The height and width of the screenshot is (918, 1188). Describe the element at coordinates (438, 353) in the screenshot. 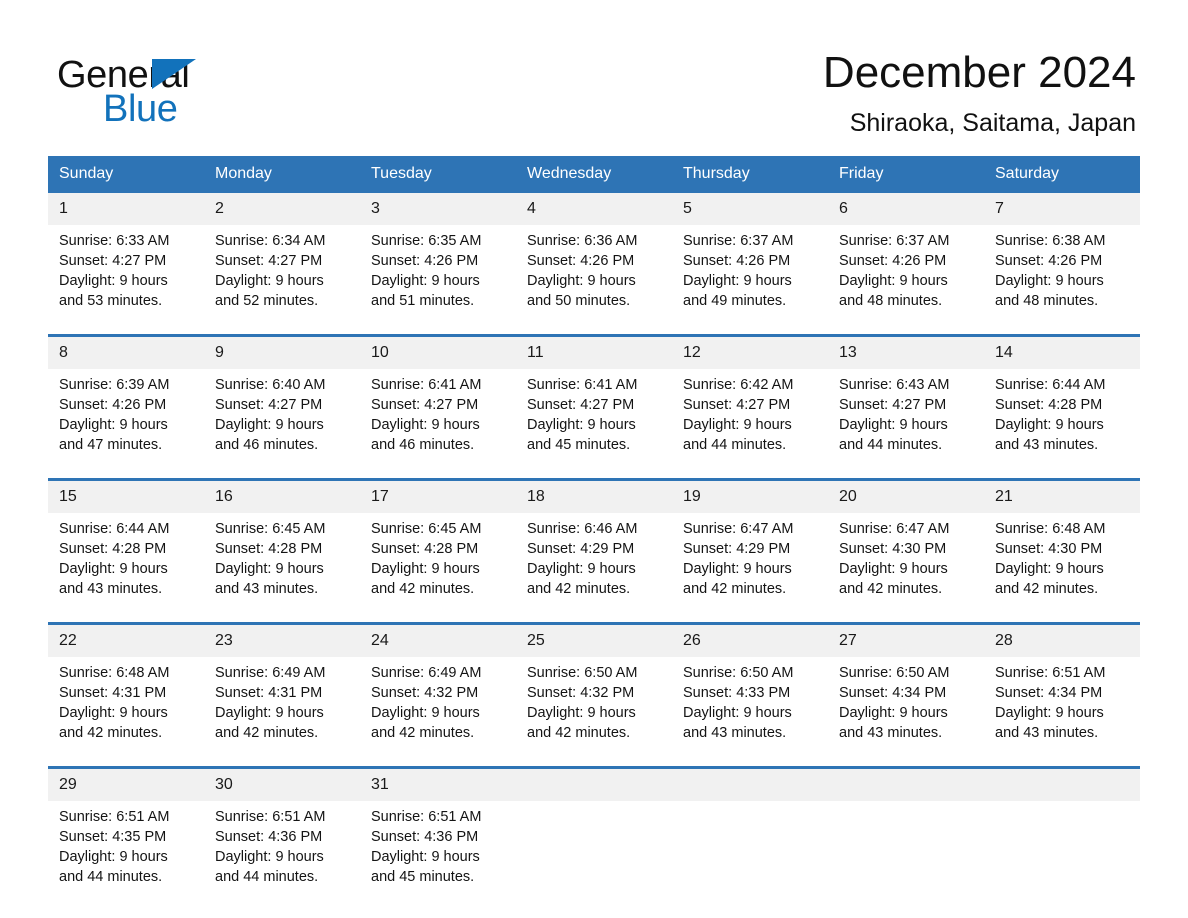

I see `day-number: 10` at that location.